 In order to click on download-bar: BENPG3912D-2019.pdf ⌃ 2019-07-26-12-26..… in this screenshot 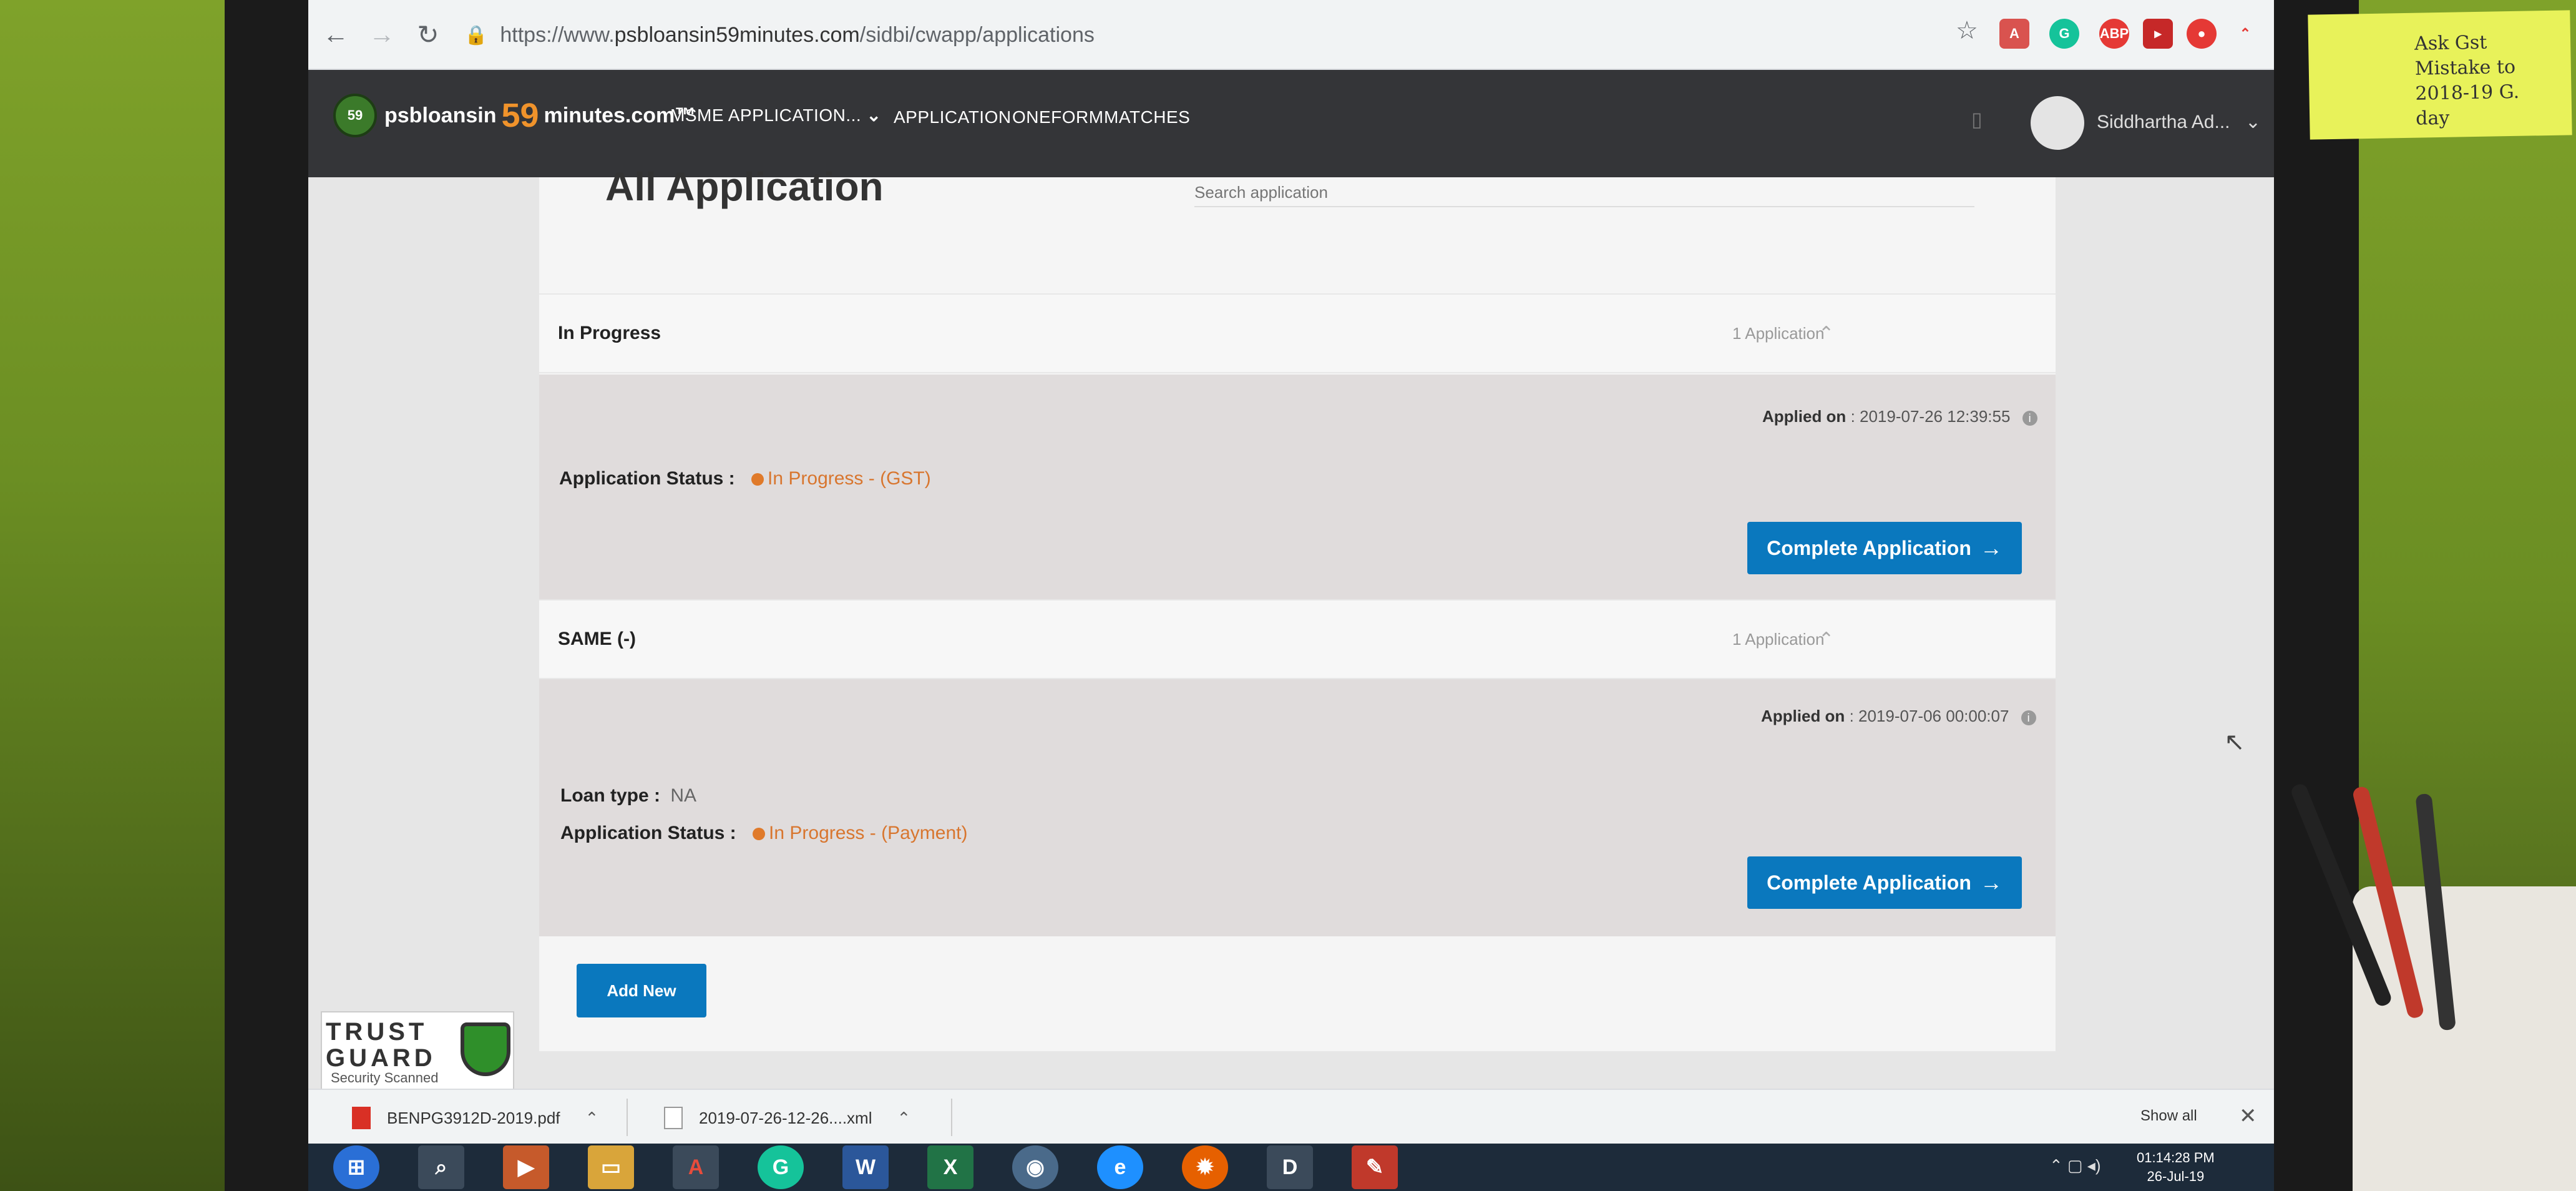, I will do `click(1291, 1116)`.